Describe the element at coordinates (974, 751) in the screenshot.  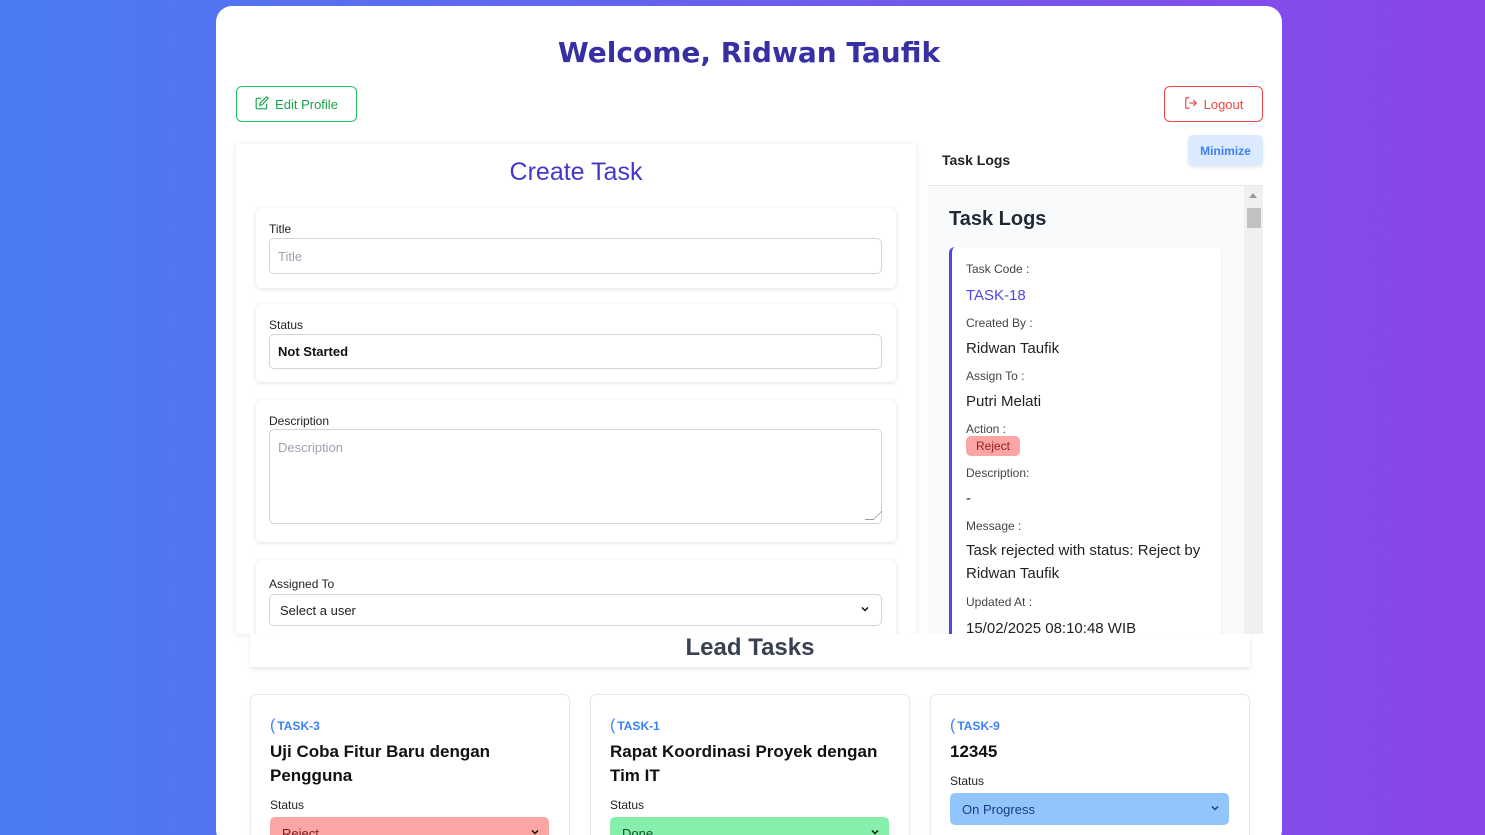
I see `task-title: 12345` at that location.